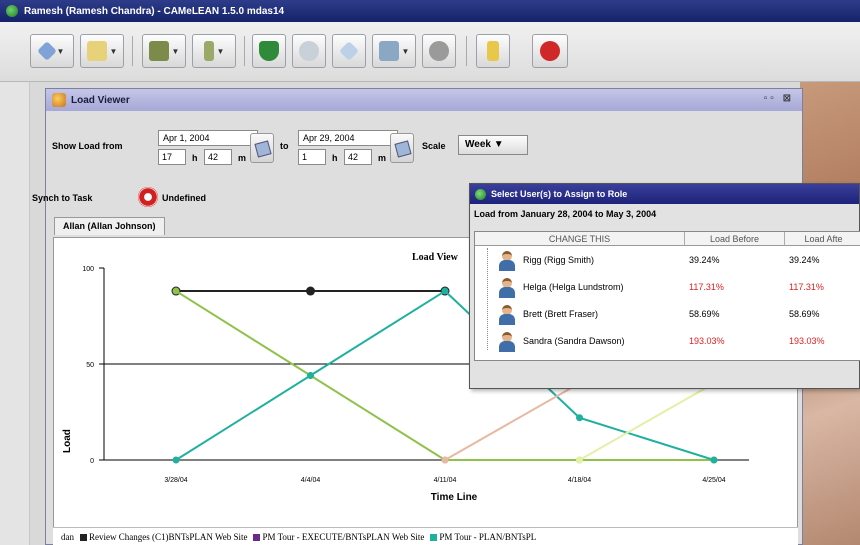 The height and width of the screenshot is (545, 860). What do you see at coordinates (96, 51) in the screenshot?
I see `folder-icon` at bounding box center [96, 51].